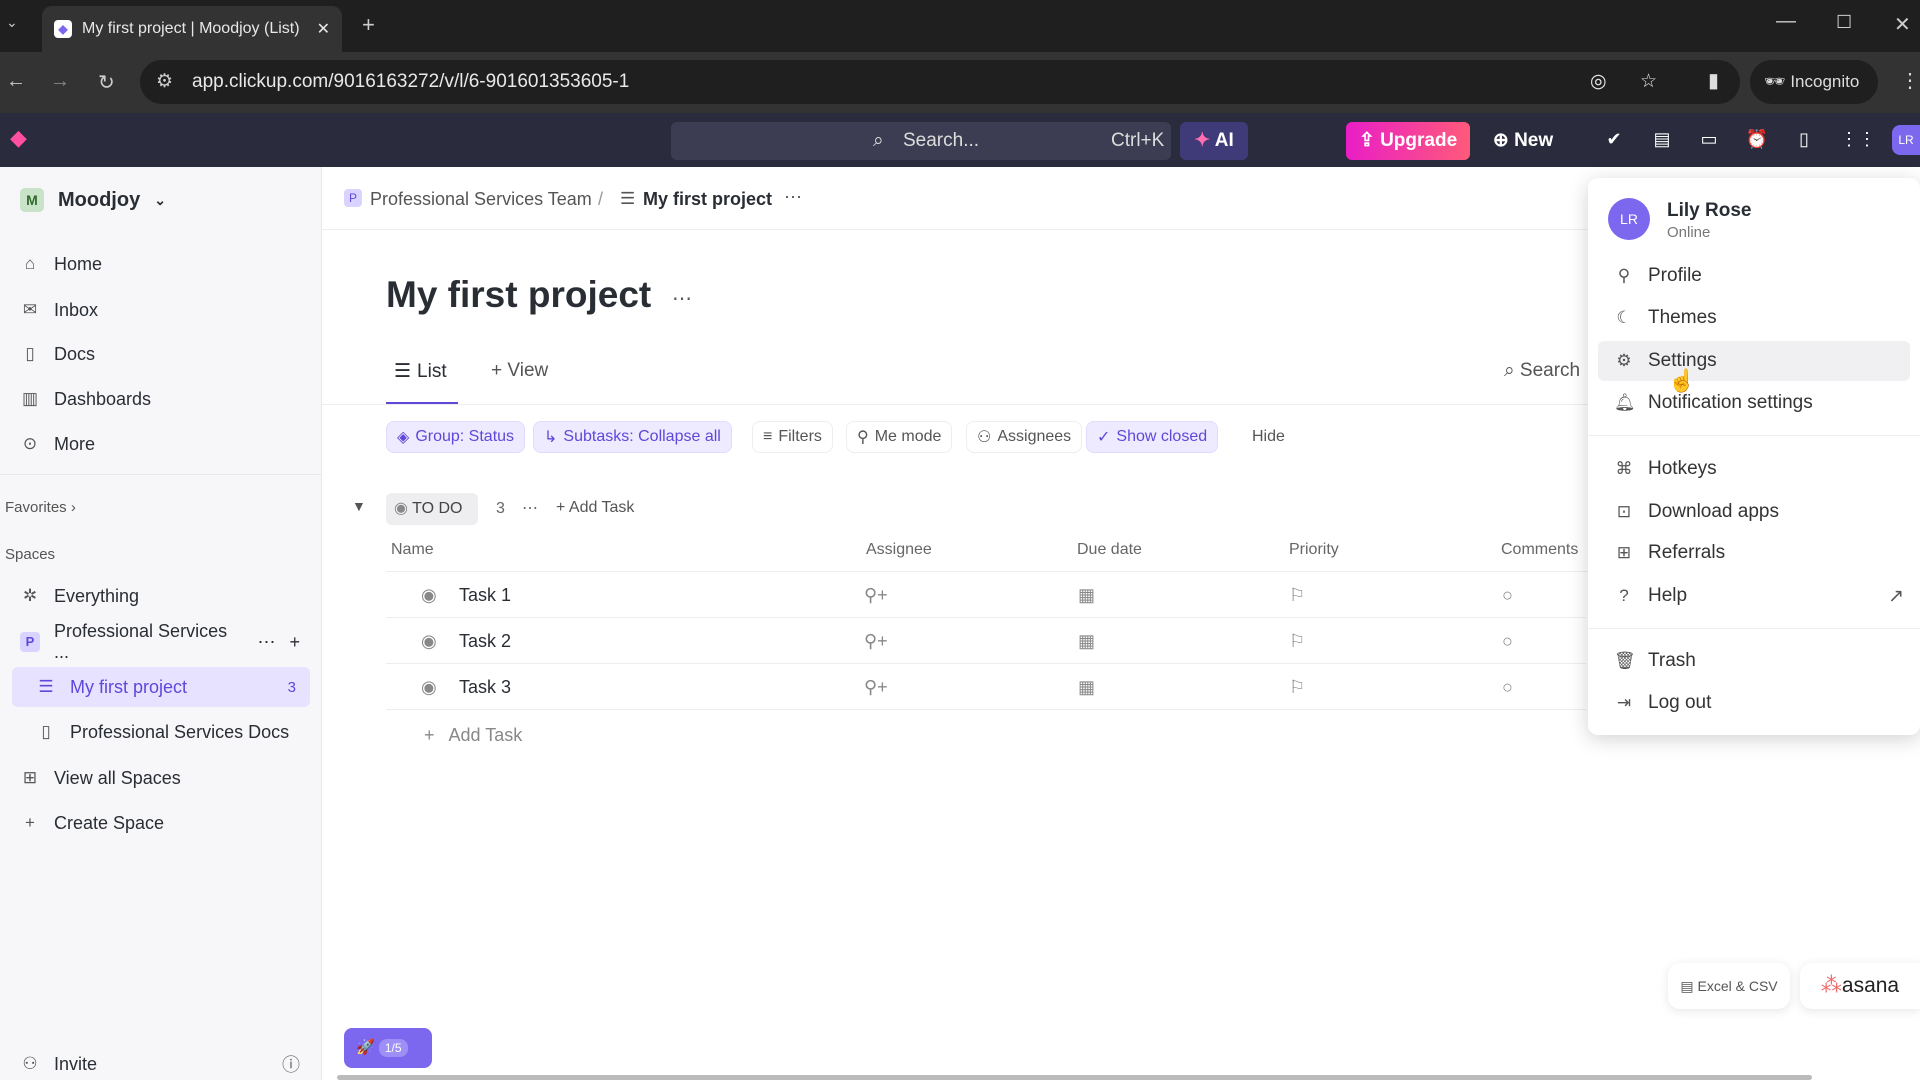 This screenshot has width=1920, height=1084. What do you see at coordinates (1713, 80) in the screenshot?
I see `sidepanel-icon: ▮` at bounding box center [1713, 80].